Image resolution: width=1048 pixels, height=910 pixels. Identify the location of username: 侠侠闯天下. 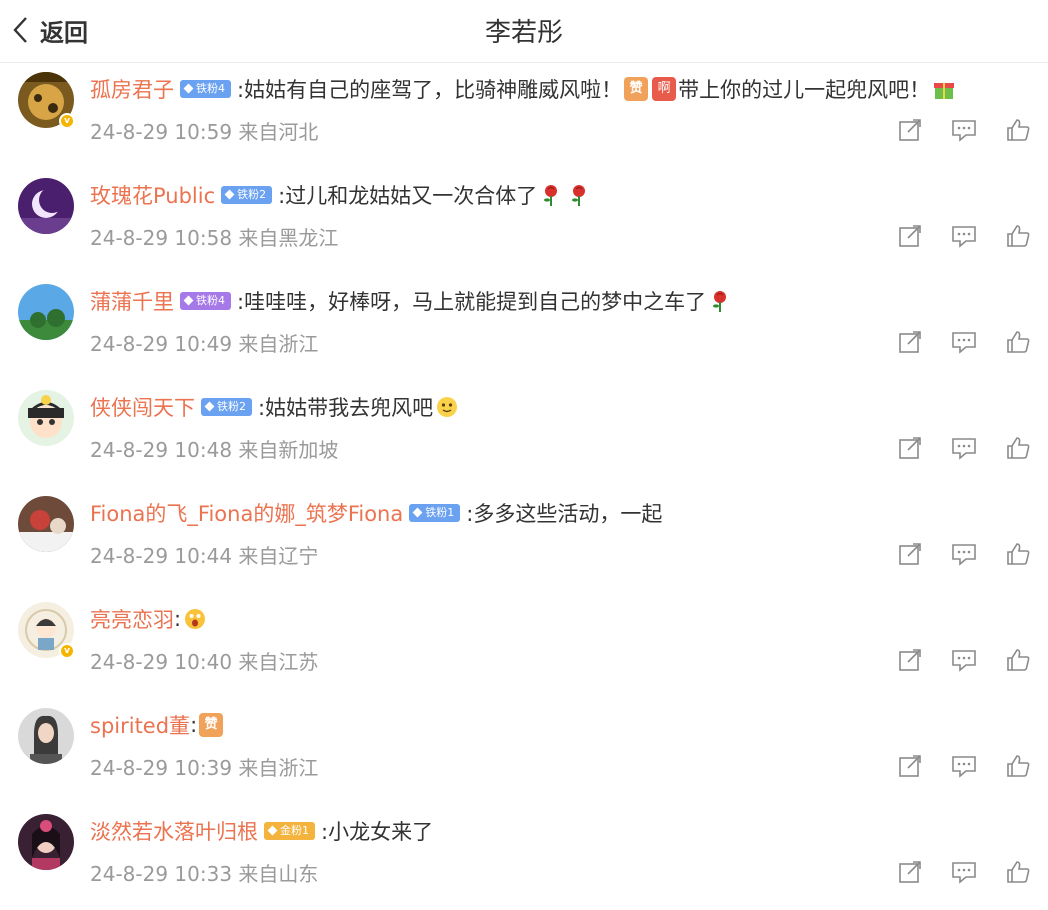
(142, 407).